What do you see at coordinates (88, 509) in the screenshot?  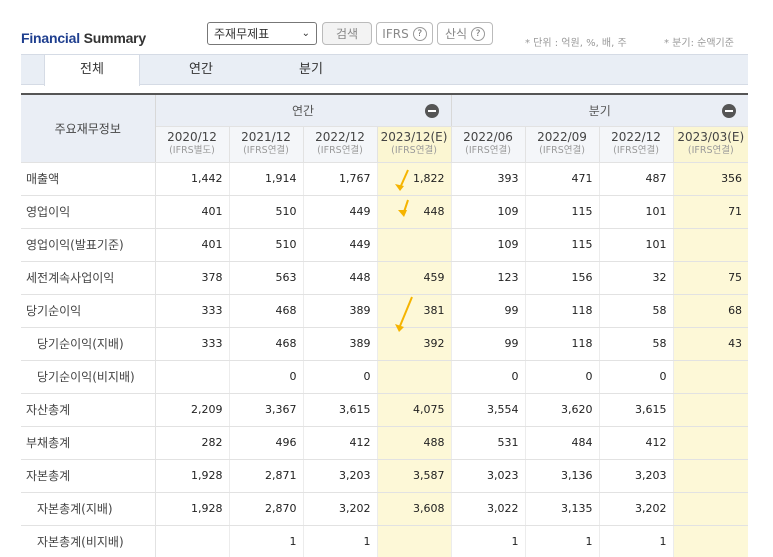 I see `row-label: 자본총계(지배)` at bounding box center [88, 509].